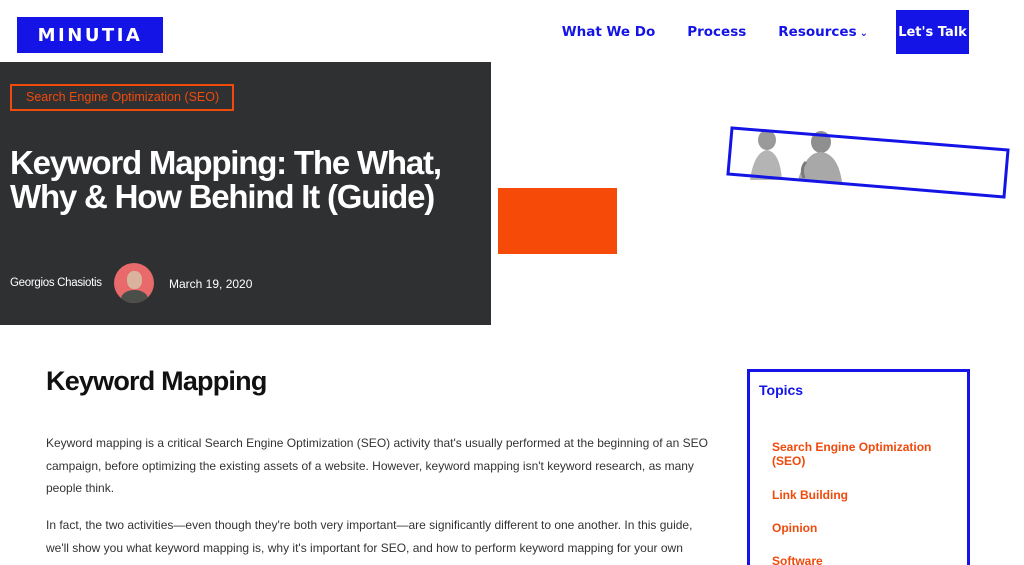 This screenshot has width=1024, height=565. What do you see at coordinates (863, 33) in the screenshot?
I see `chevron-down-icon: ⌄` at bounding box center [863, 33].